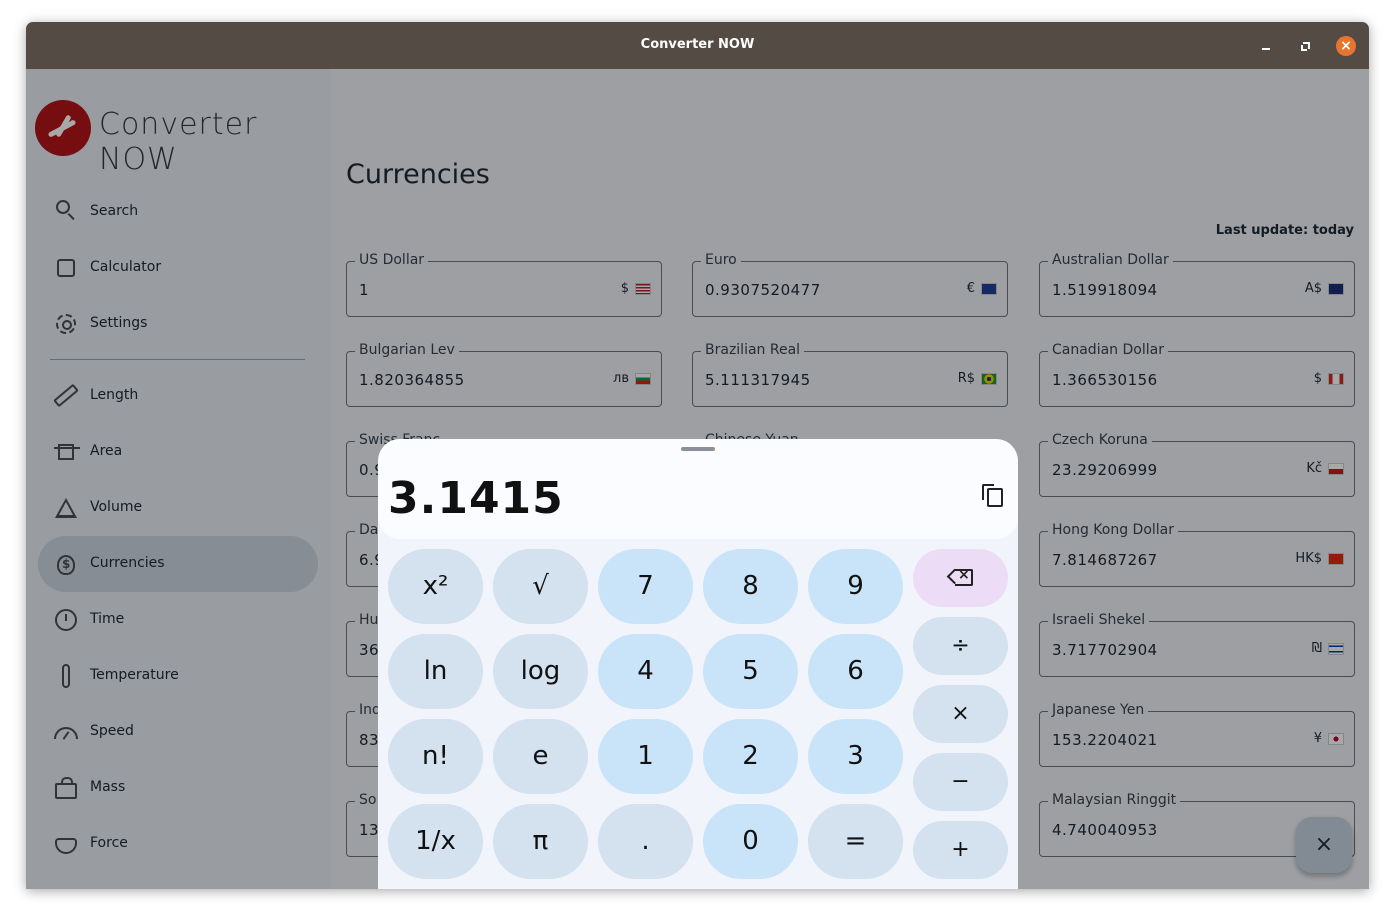 This screenshot has height=918, width=1395. I want to click on key-multiply: ×, so click(960, 714).